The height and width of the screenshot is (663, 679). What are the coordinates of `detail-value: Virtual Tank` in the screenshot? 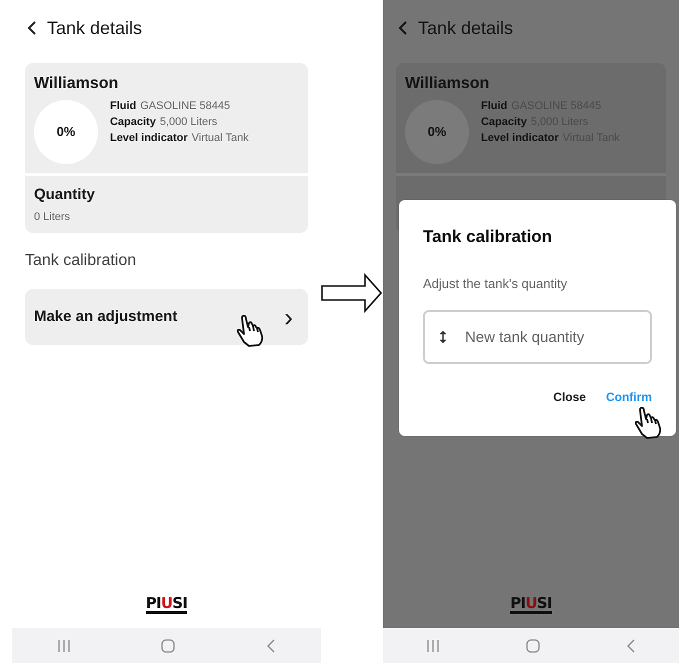 It's located at (220, 138).